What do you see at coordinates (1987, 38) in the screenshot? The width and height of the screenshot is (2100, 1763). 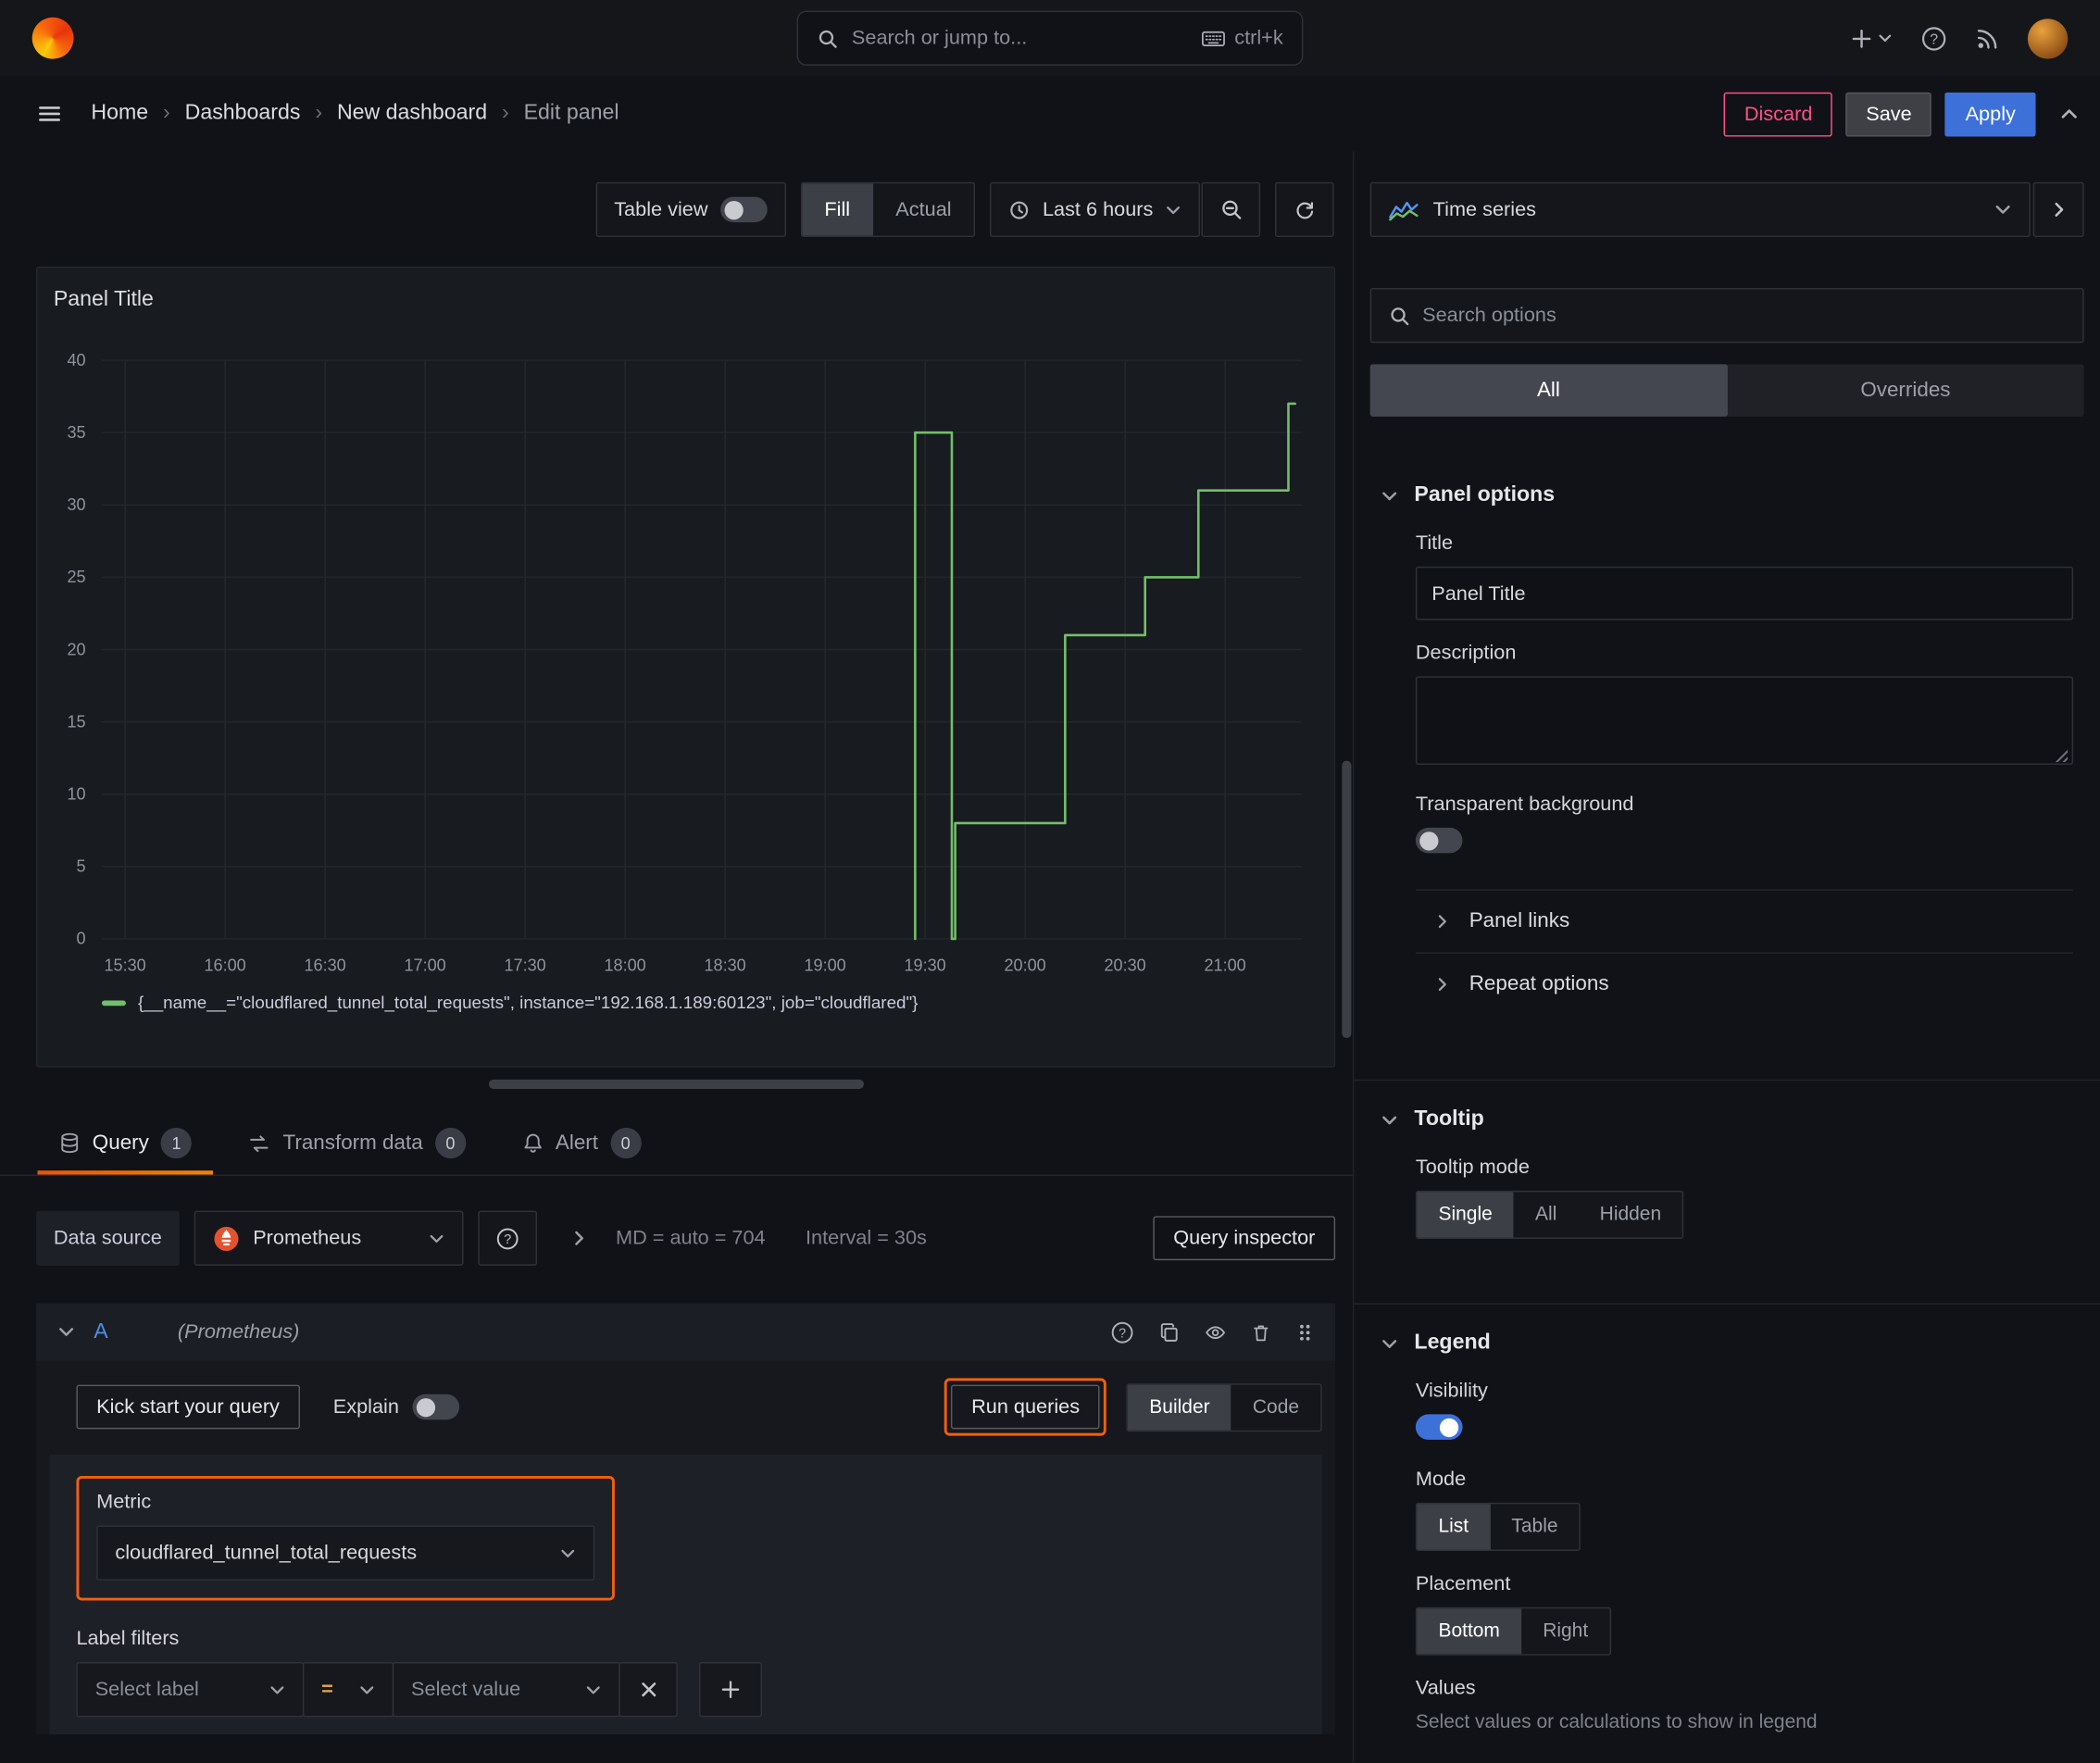 I see `rss-icon` at bounding box center [1987, 38].